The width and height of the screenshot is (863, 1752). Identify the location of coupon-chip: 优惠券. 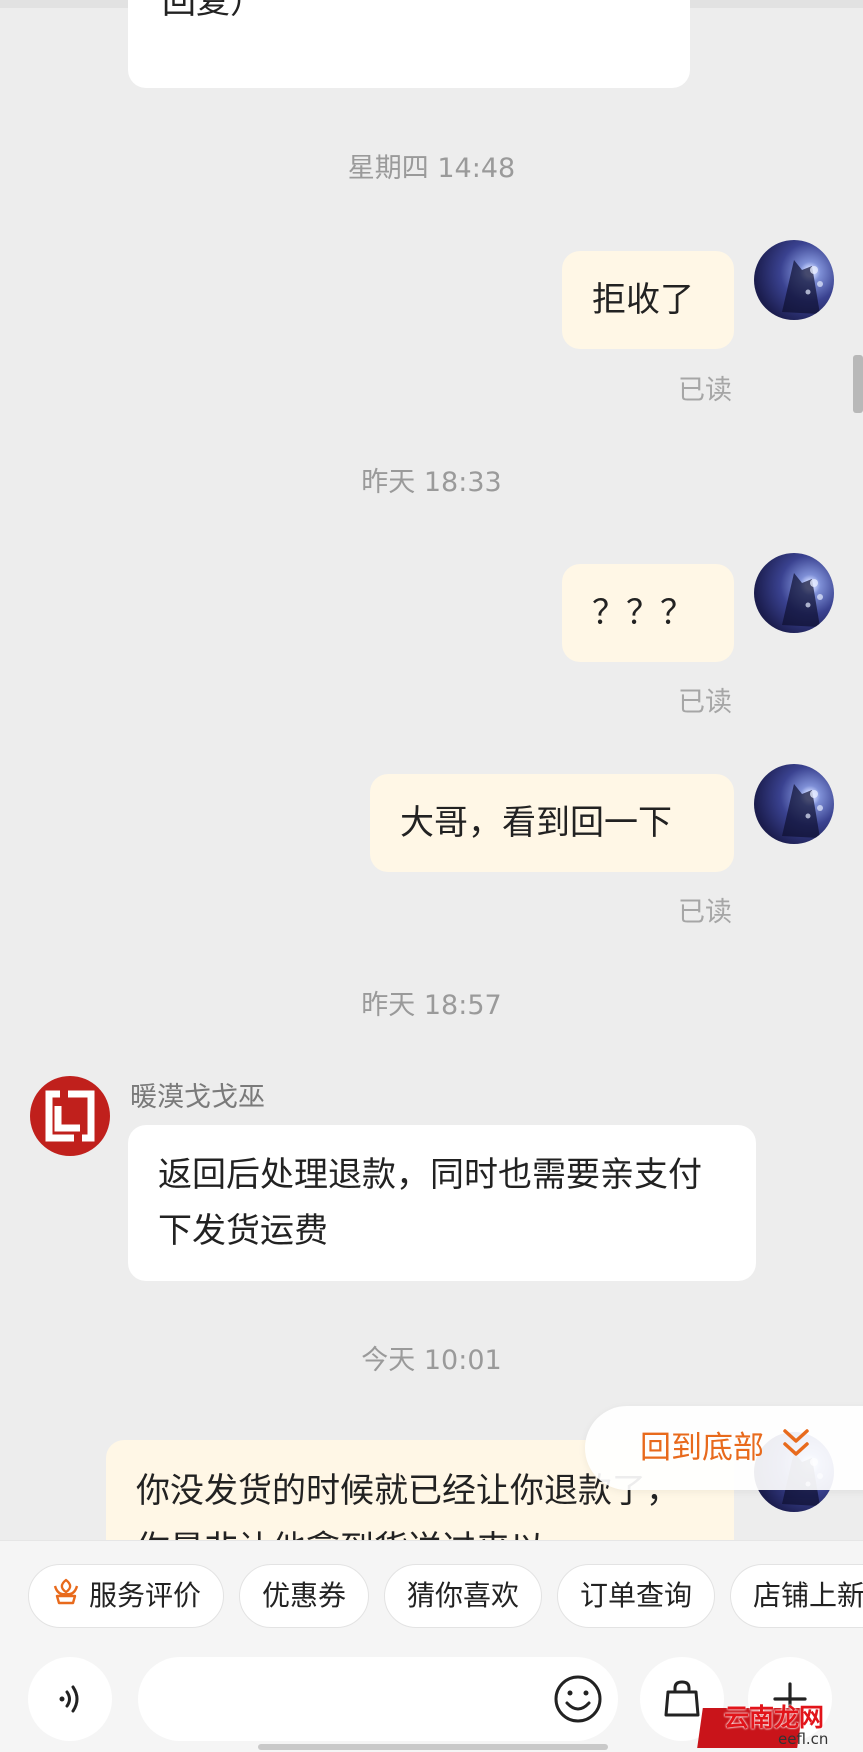
(304, 1596).